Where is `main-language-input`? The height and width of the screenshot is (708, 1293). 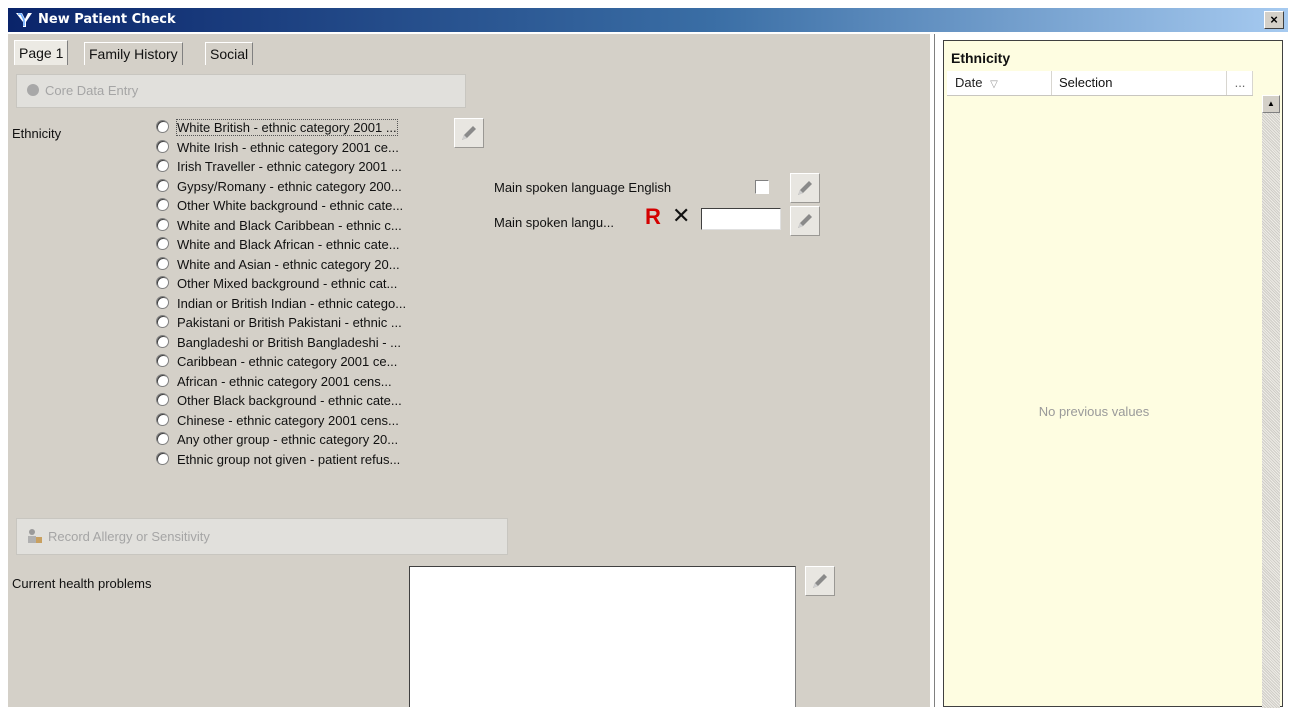
main-language-input is located at coordinates (741, 219).